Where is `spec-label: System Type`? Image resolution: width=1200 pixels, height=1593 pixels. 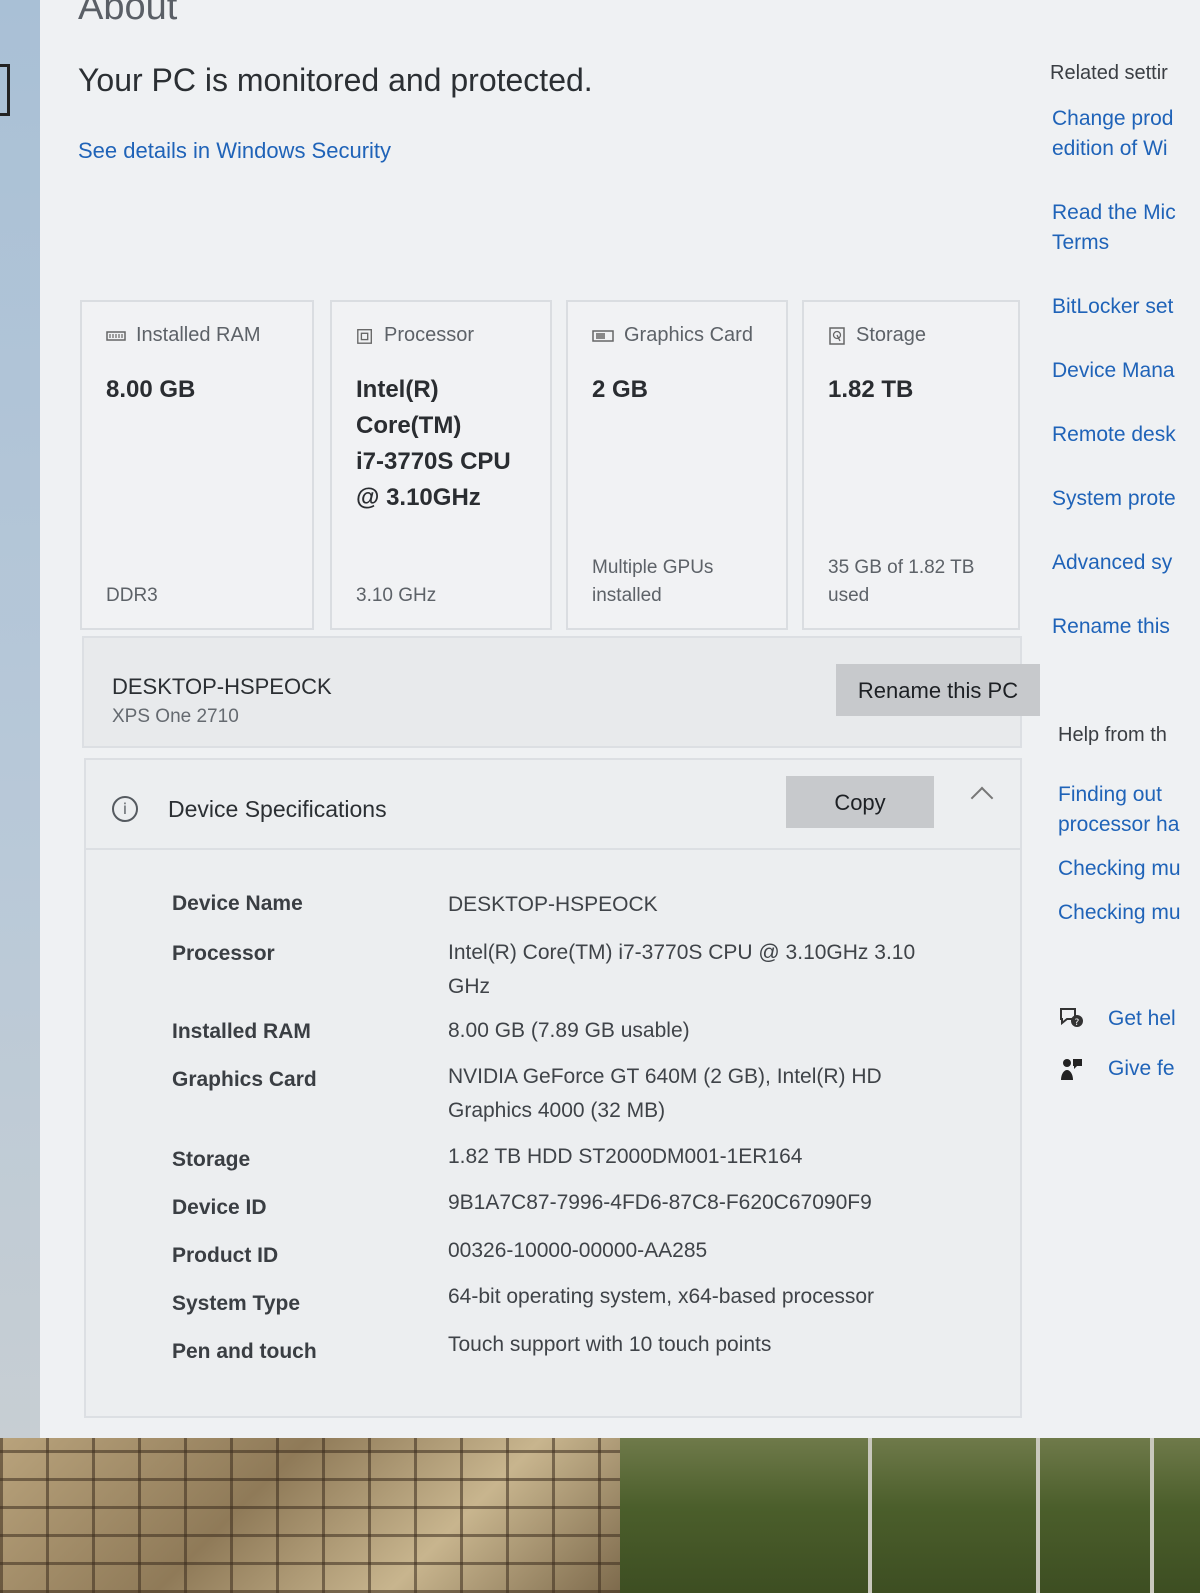
spec-label: System Type is located at coordinates (236, 1303).